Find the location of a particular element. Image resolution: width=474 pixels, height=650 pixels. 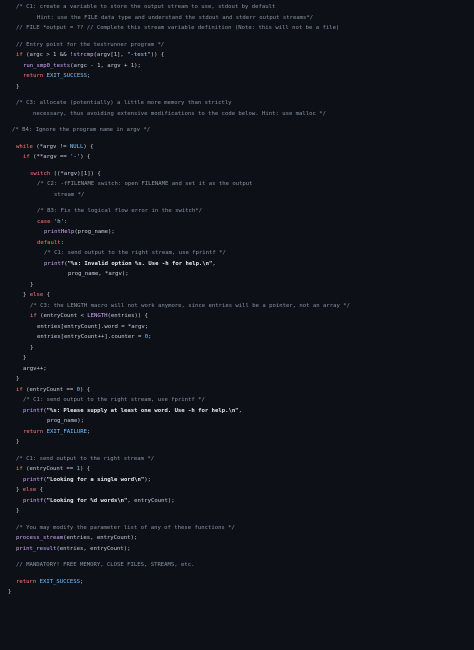

code-text: argv++; is located at coordinates (35, 368).